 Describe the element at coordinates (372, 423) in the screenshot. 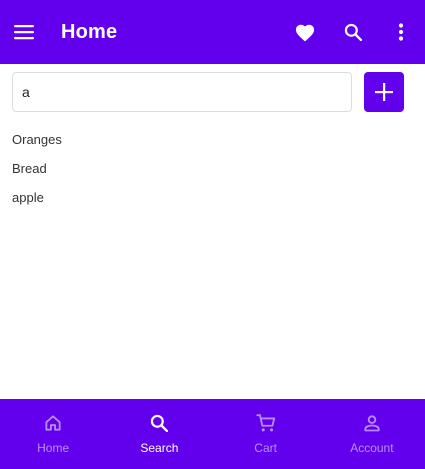

I see `account-icon` at that location.